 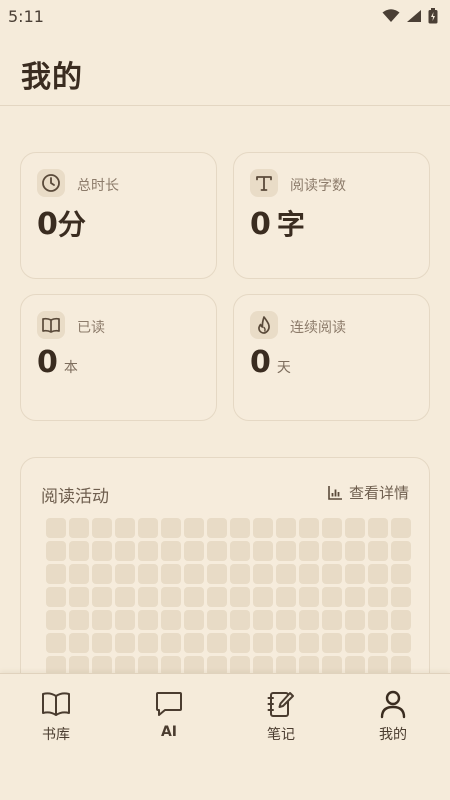 I want to click on stat-unit: 本, so click(x=70, y=368).